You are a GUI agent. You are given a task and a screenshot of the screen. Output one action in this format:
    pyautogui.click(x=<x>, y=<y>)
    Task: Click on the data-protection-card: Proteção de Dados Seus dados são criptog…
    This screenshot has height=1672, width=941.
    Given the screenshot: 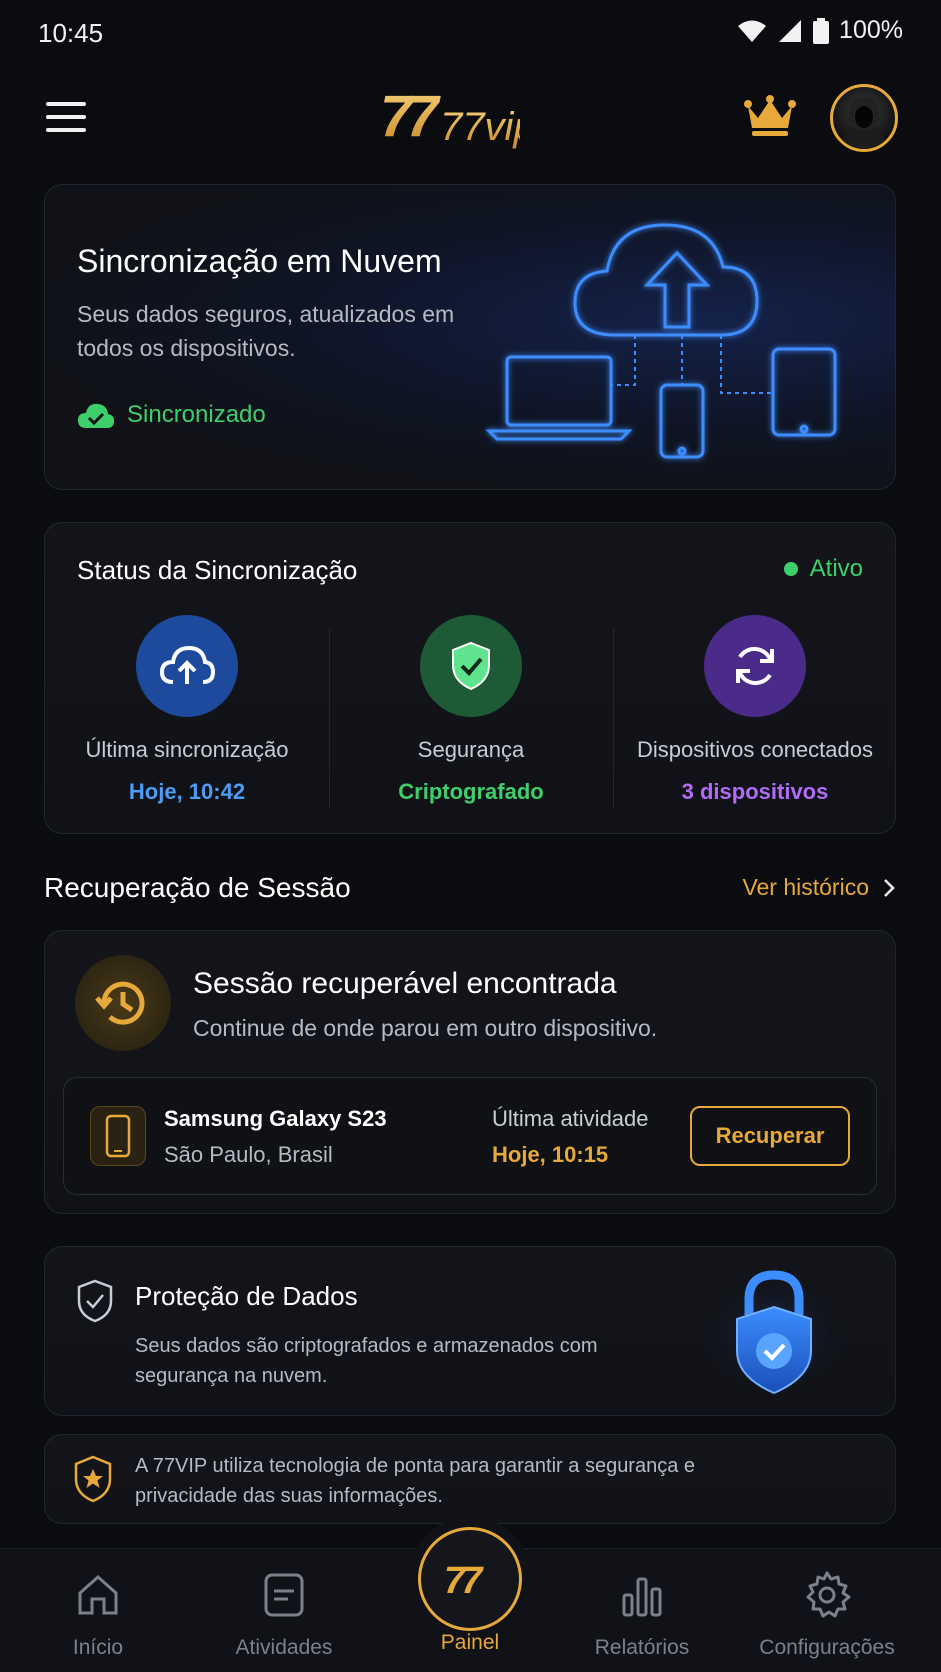 What is the action you would take?
    pyautogui.click(x=470, y=1331)
    